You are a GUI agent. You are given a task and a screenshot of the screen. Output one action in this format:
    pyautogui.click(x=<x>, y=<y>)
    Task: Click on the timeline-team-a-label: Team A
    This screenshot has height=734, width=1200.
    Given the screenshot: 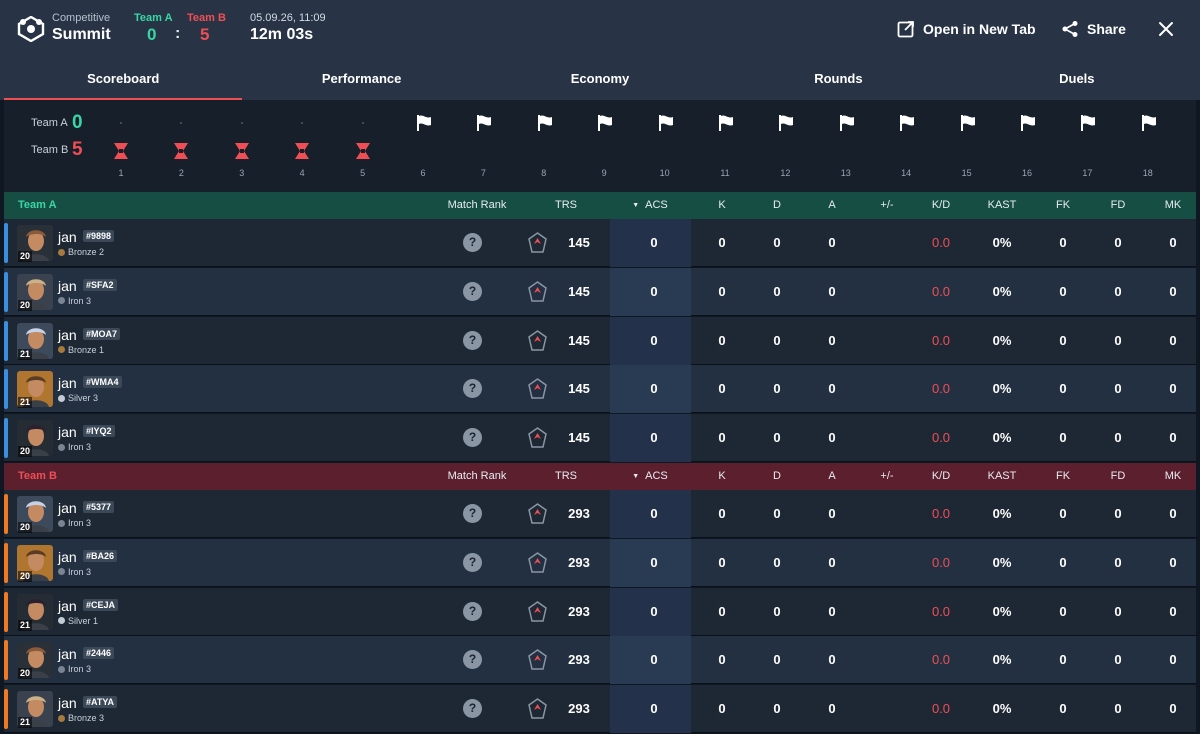 What is the action you would take?
    pyautogui.click(x=49, y=123)
    